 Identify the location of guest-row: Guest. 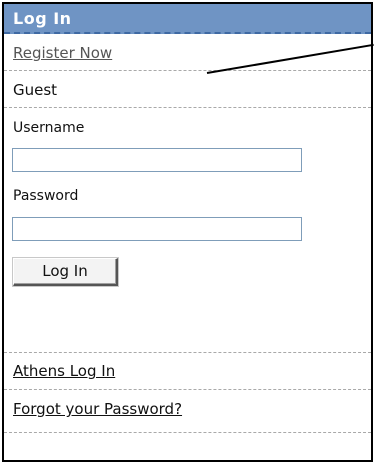
(187, 89).